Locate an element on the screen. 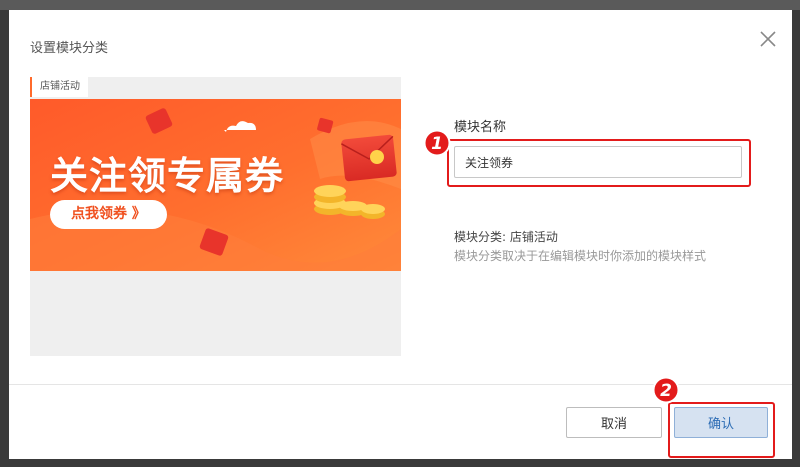 Image resolution: width=800 pixels, height=467 pixels. module-name-label: 模块名称 is located at coordinates (480, 127).